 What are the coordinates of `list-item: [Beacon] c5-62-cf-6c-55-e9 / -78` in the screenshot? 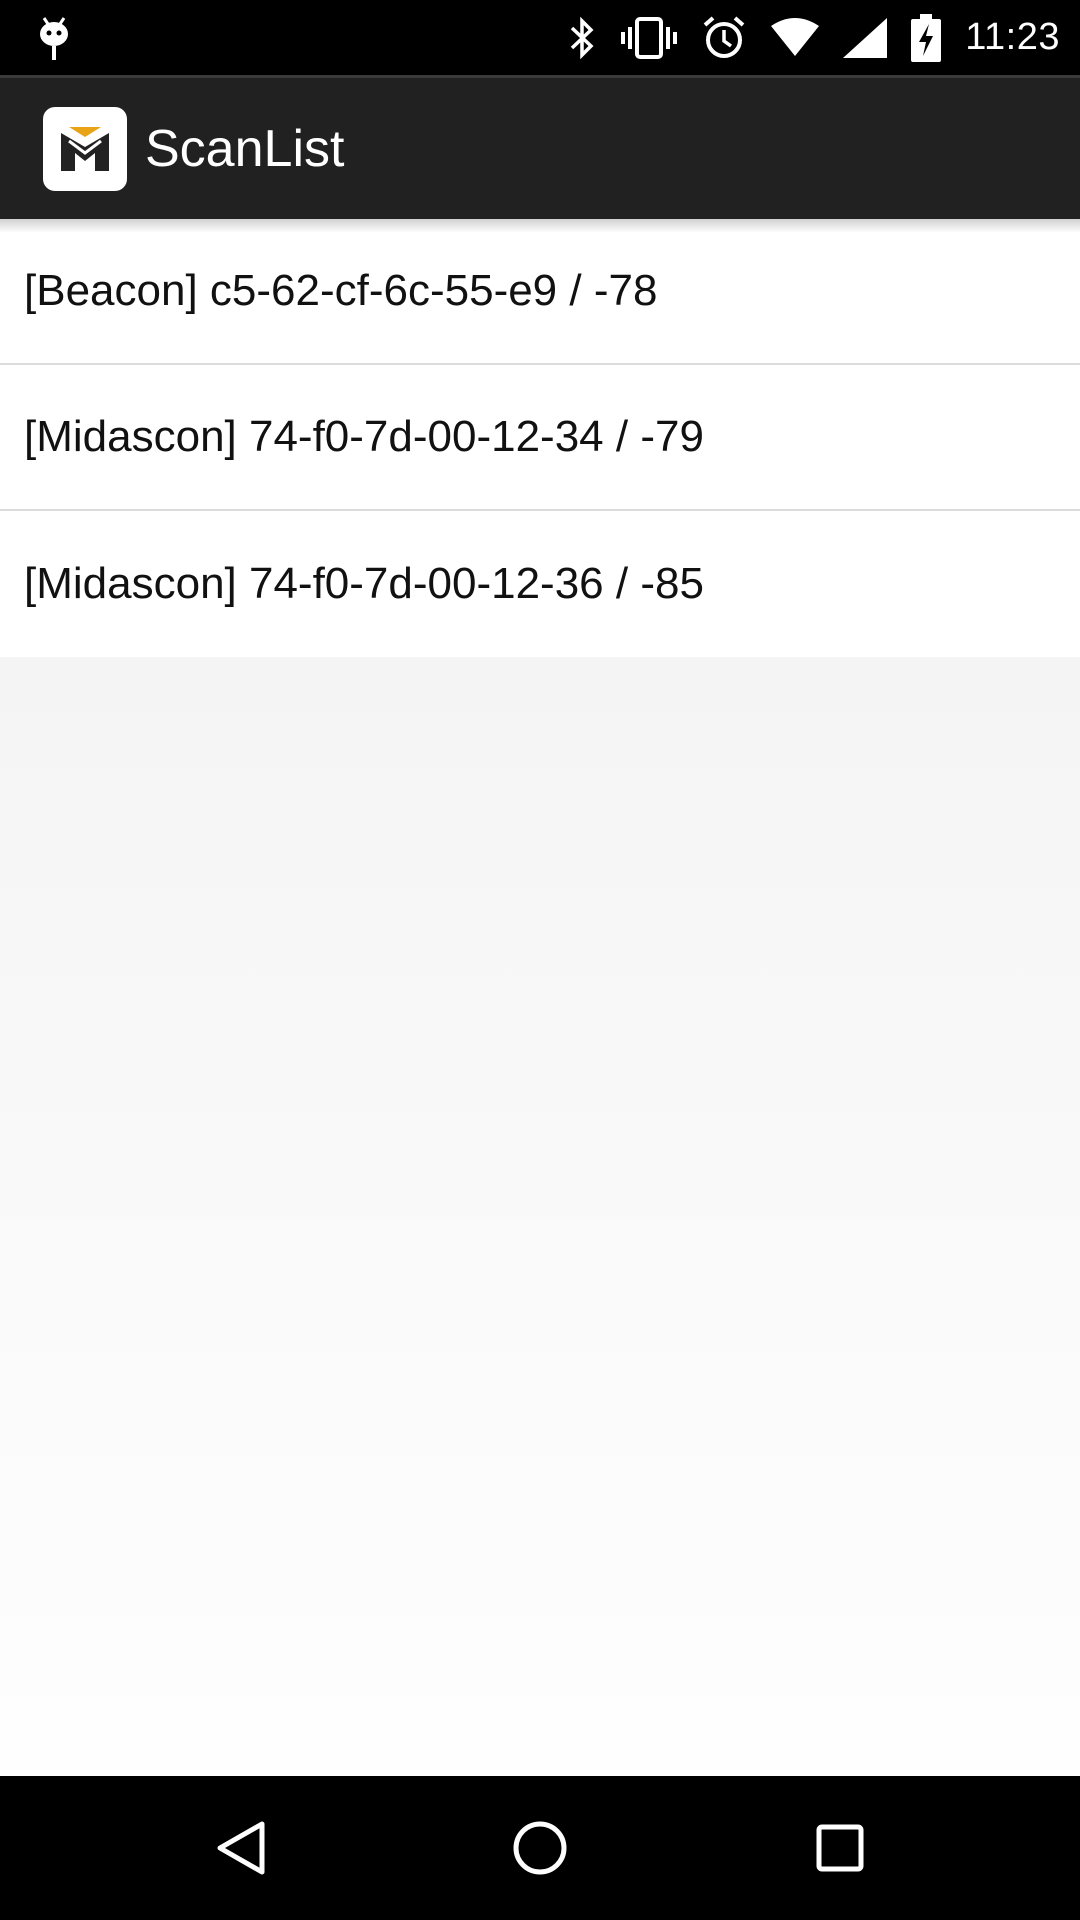 It's located at (540, 292).